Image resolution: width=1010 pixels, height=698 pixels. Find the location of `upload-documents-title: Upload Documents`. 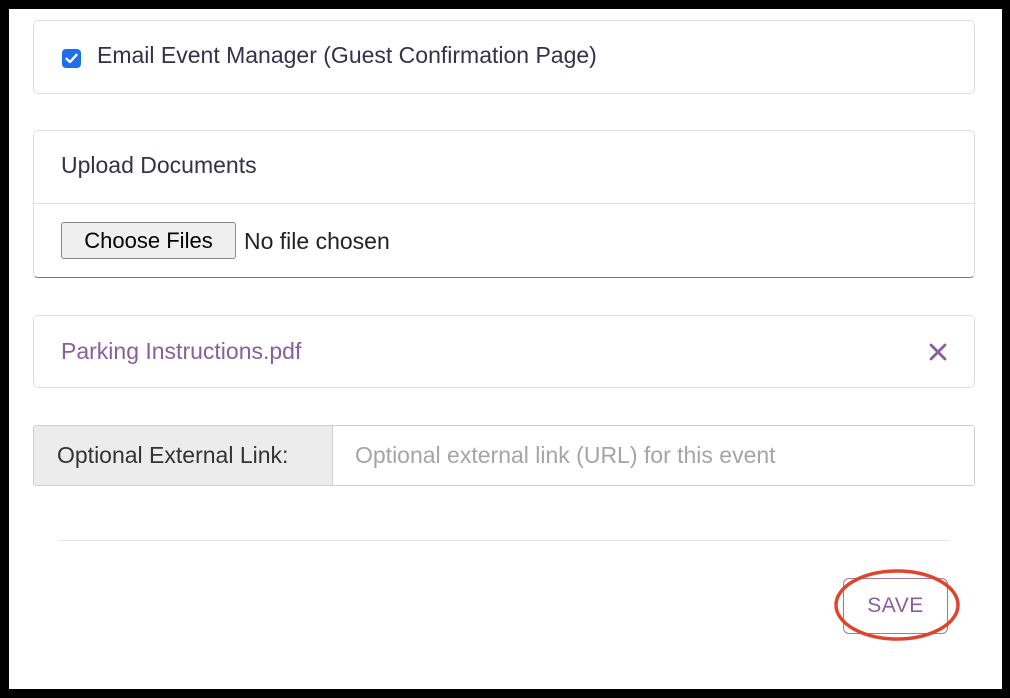

upload-documents-title: Upload Documents is located at coordinates (159, 165).